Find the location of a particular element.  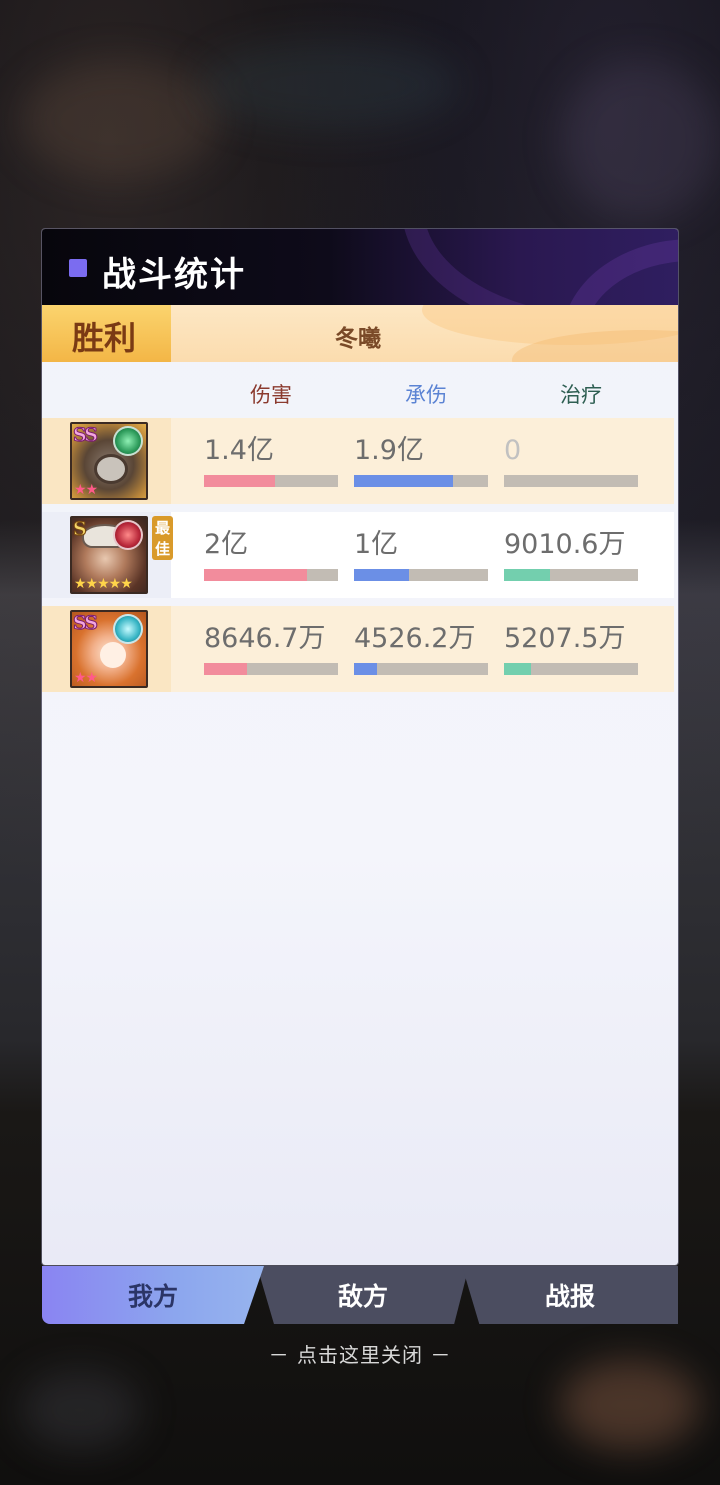

grade-label: S is located at coordinates (80, 529).